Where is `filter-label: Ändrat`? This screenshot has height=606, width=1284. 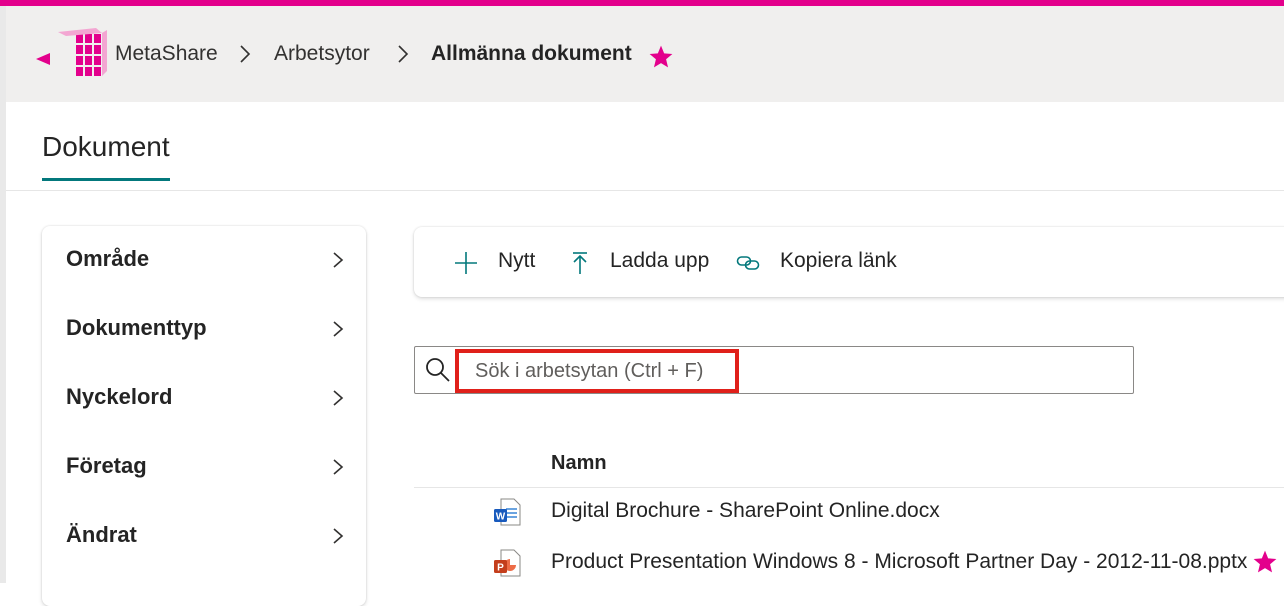
filter-label: Ändrat is located at coordinates (101, 534).